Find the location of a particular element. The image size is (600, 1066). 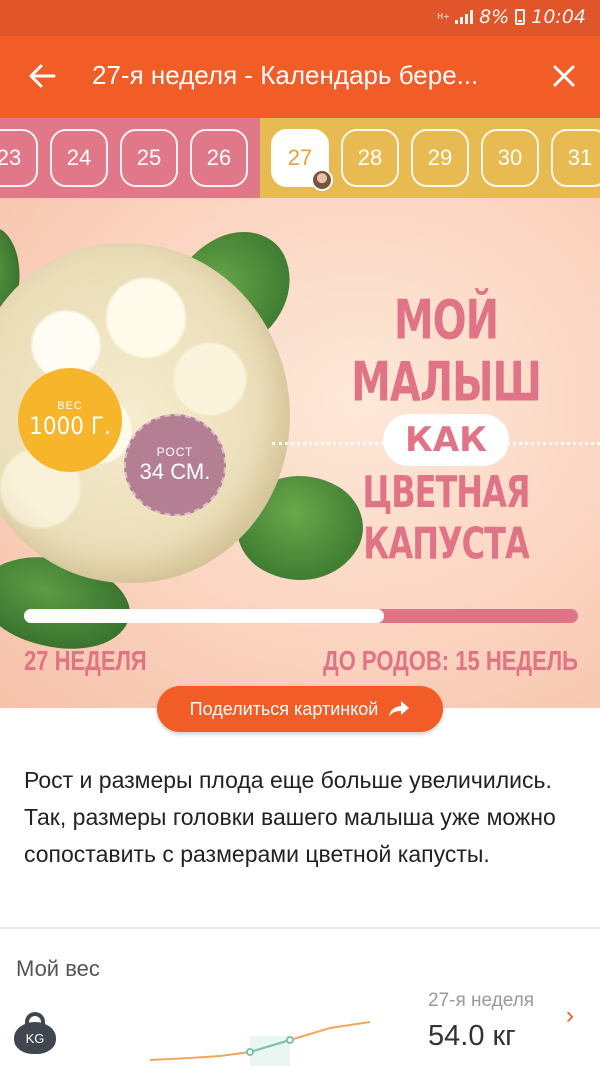

week-pill-25: 25 is located at coordinates (149, 158).